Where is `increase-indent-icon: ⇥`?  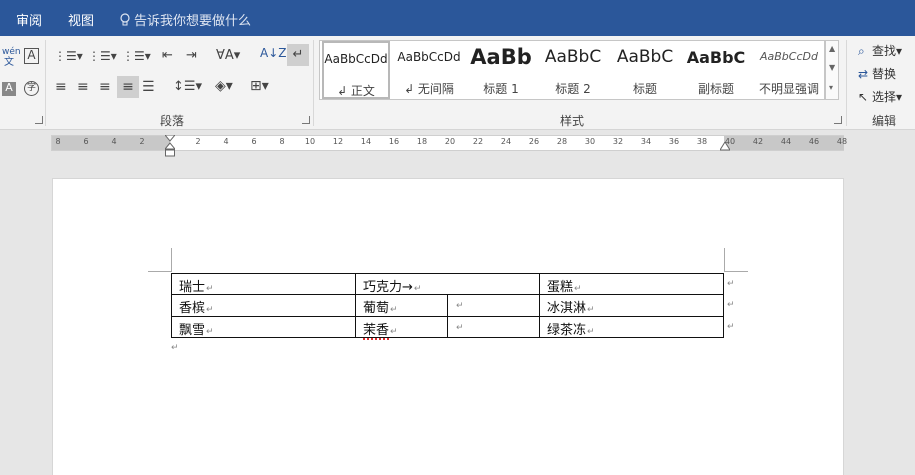 increase-indent-icon: ⇥ is located at coordinates (191, 55).